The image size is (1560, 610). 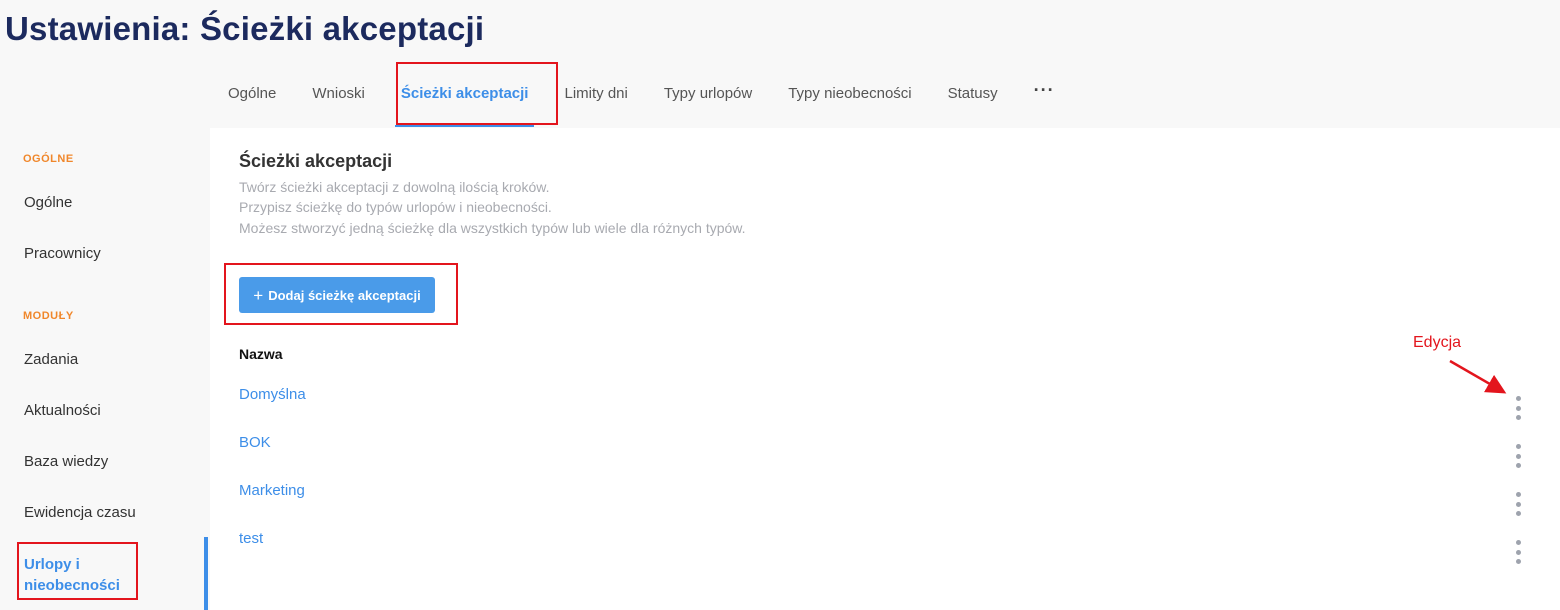 What do you see at coordinates (80, 512) in the screenshot?
I see `sidebar-item-time-tracking: Ewidencja czasu` at bounding box center [80, 512].